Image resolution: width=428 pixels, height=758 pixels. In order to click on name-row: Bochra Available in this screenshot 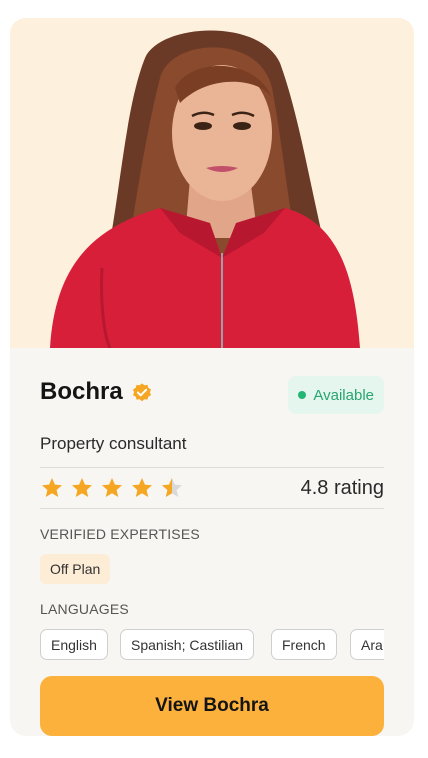, I will do `click(212, 396)`.